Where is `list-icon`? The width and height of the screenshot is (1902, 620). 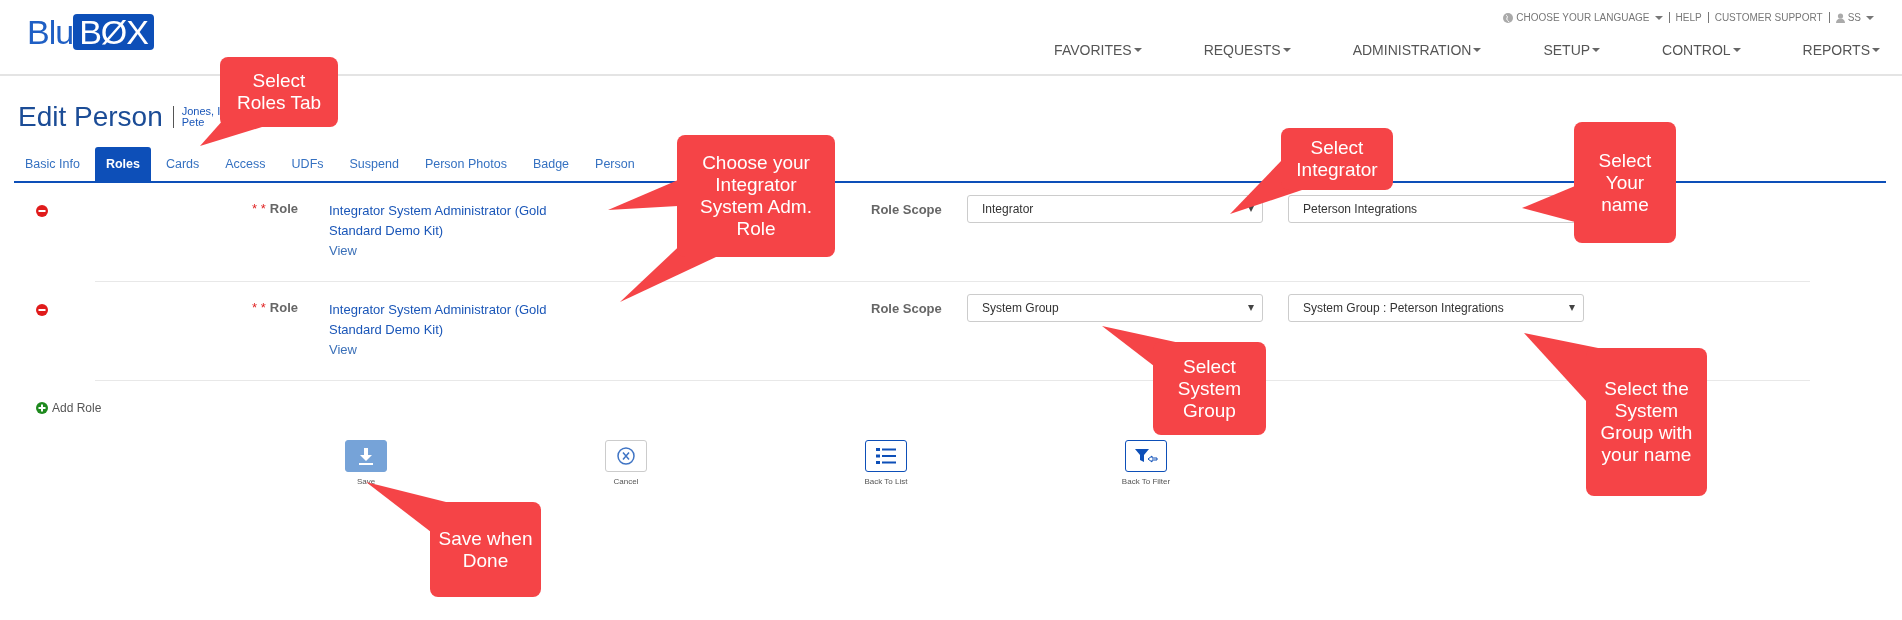 list-icon is located at coordinates (886, 456).